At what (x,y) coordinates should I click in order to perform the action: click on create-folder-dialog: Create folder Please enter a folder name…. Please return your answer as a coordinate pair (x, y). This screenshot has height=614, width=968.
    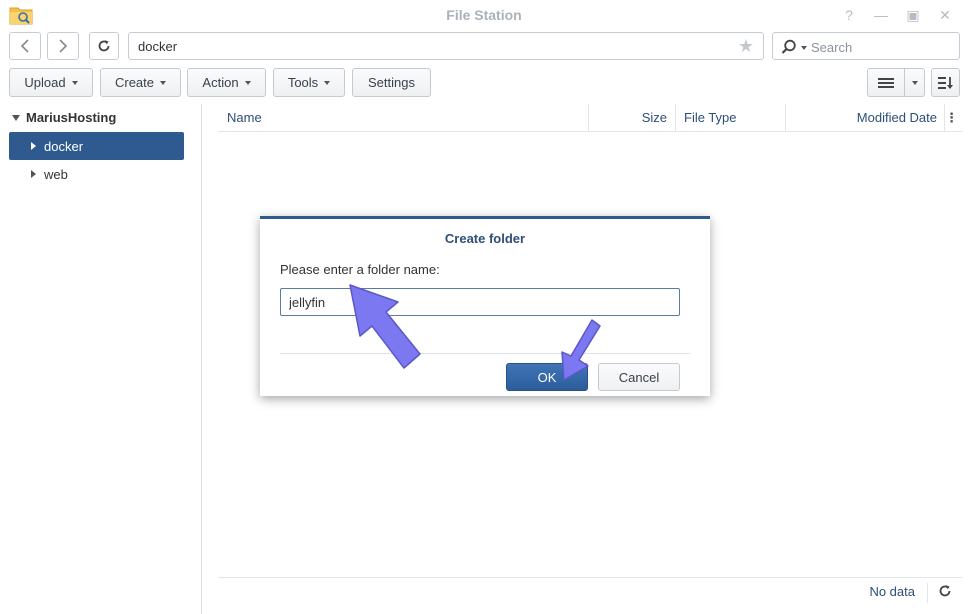
    Looking at the image, I should click on (485, 306).